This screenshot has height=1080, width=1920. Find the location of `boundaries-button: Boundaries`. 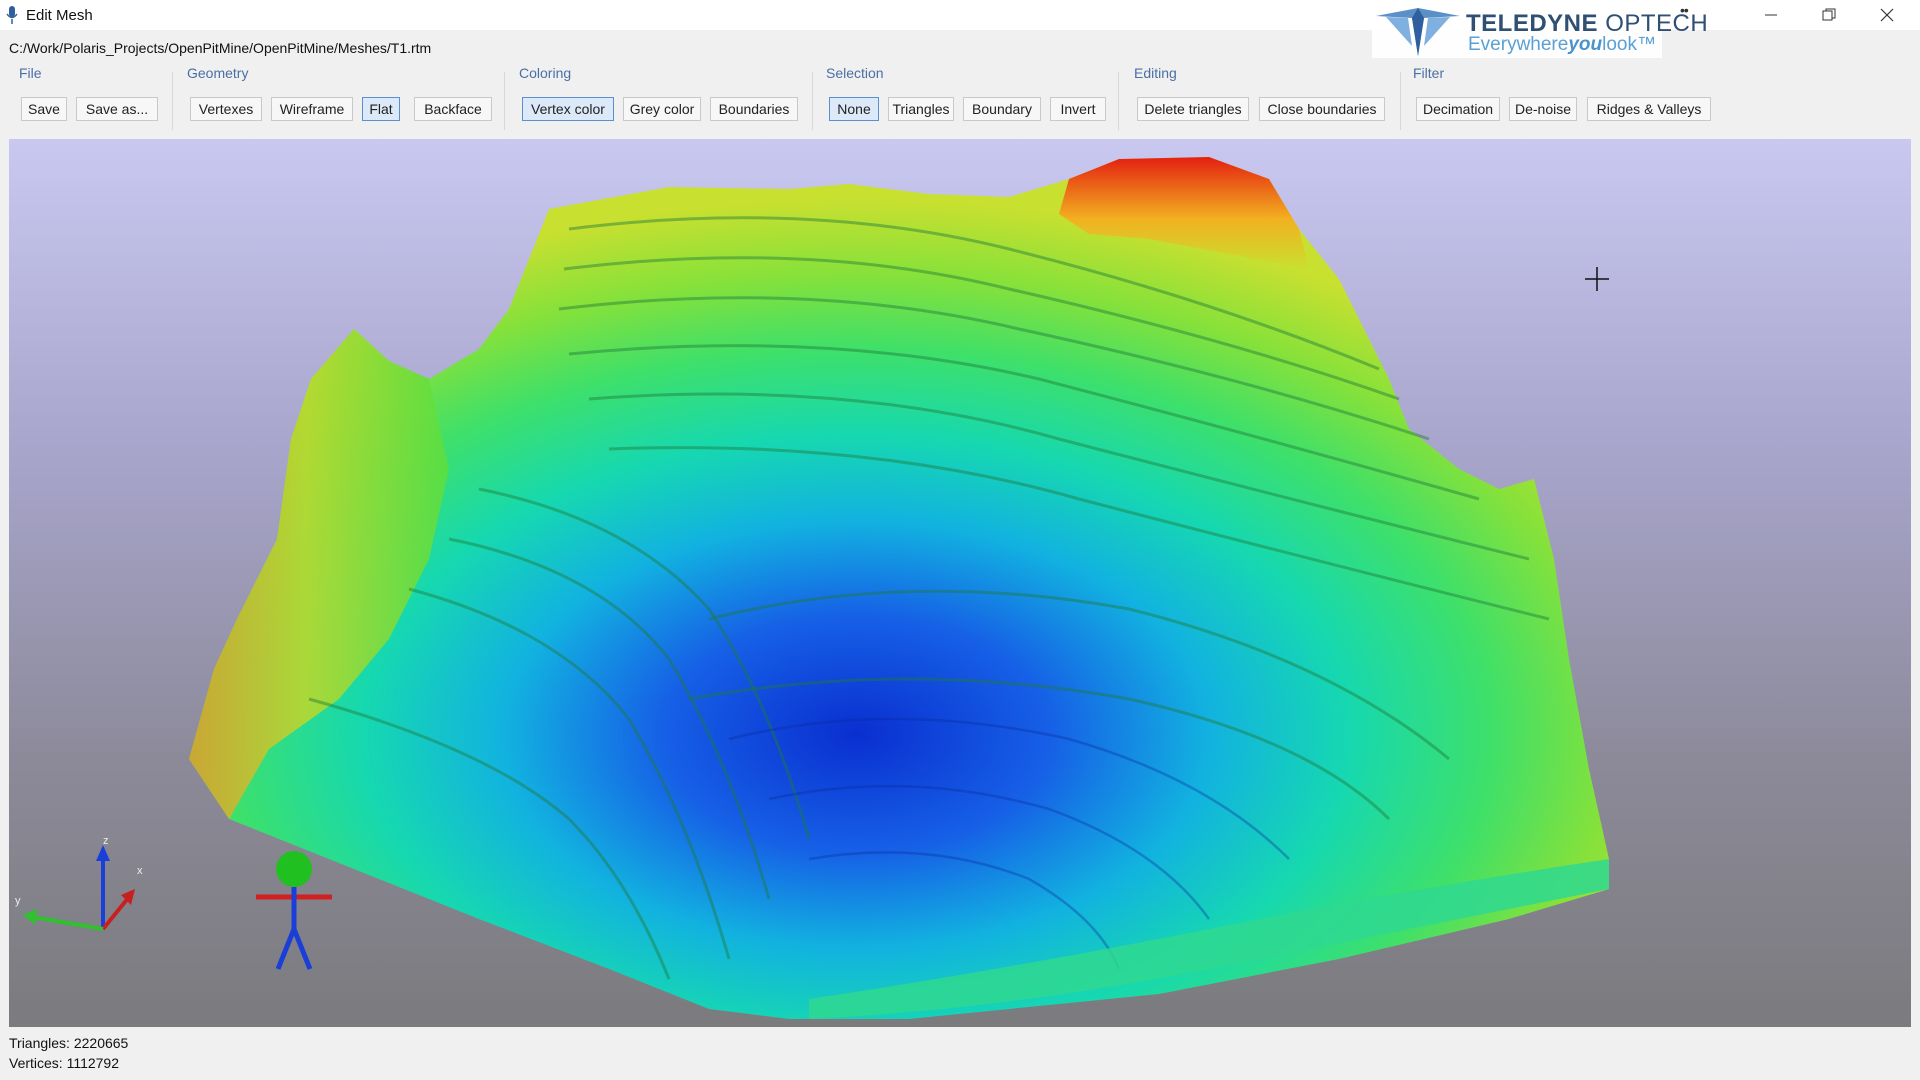

boundaries-button: Boundaries is located at coordinates (754, 109).